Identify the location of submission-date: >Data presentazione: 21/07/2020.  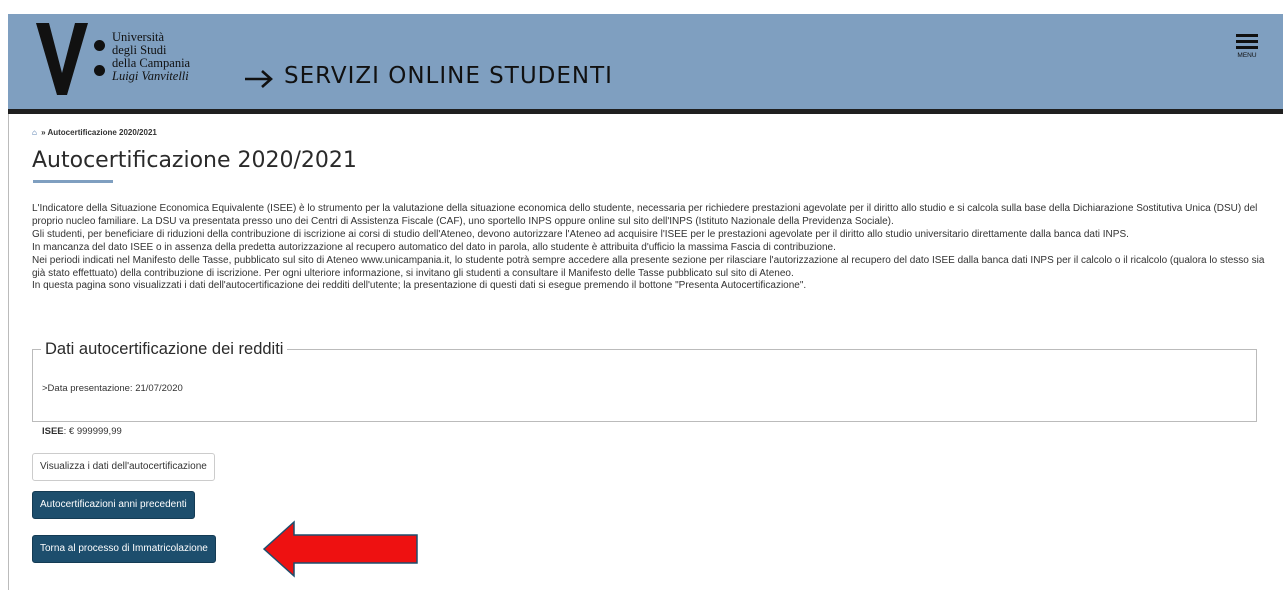
(112, 388).